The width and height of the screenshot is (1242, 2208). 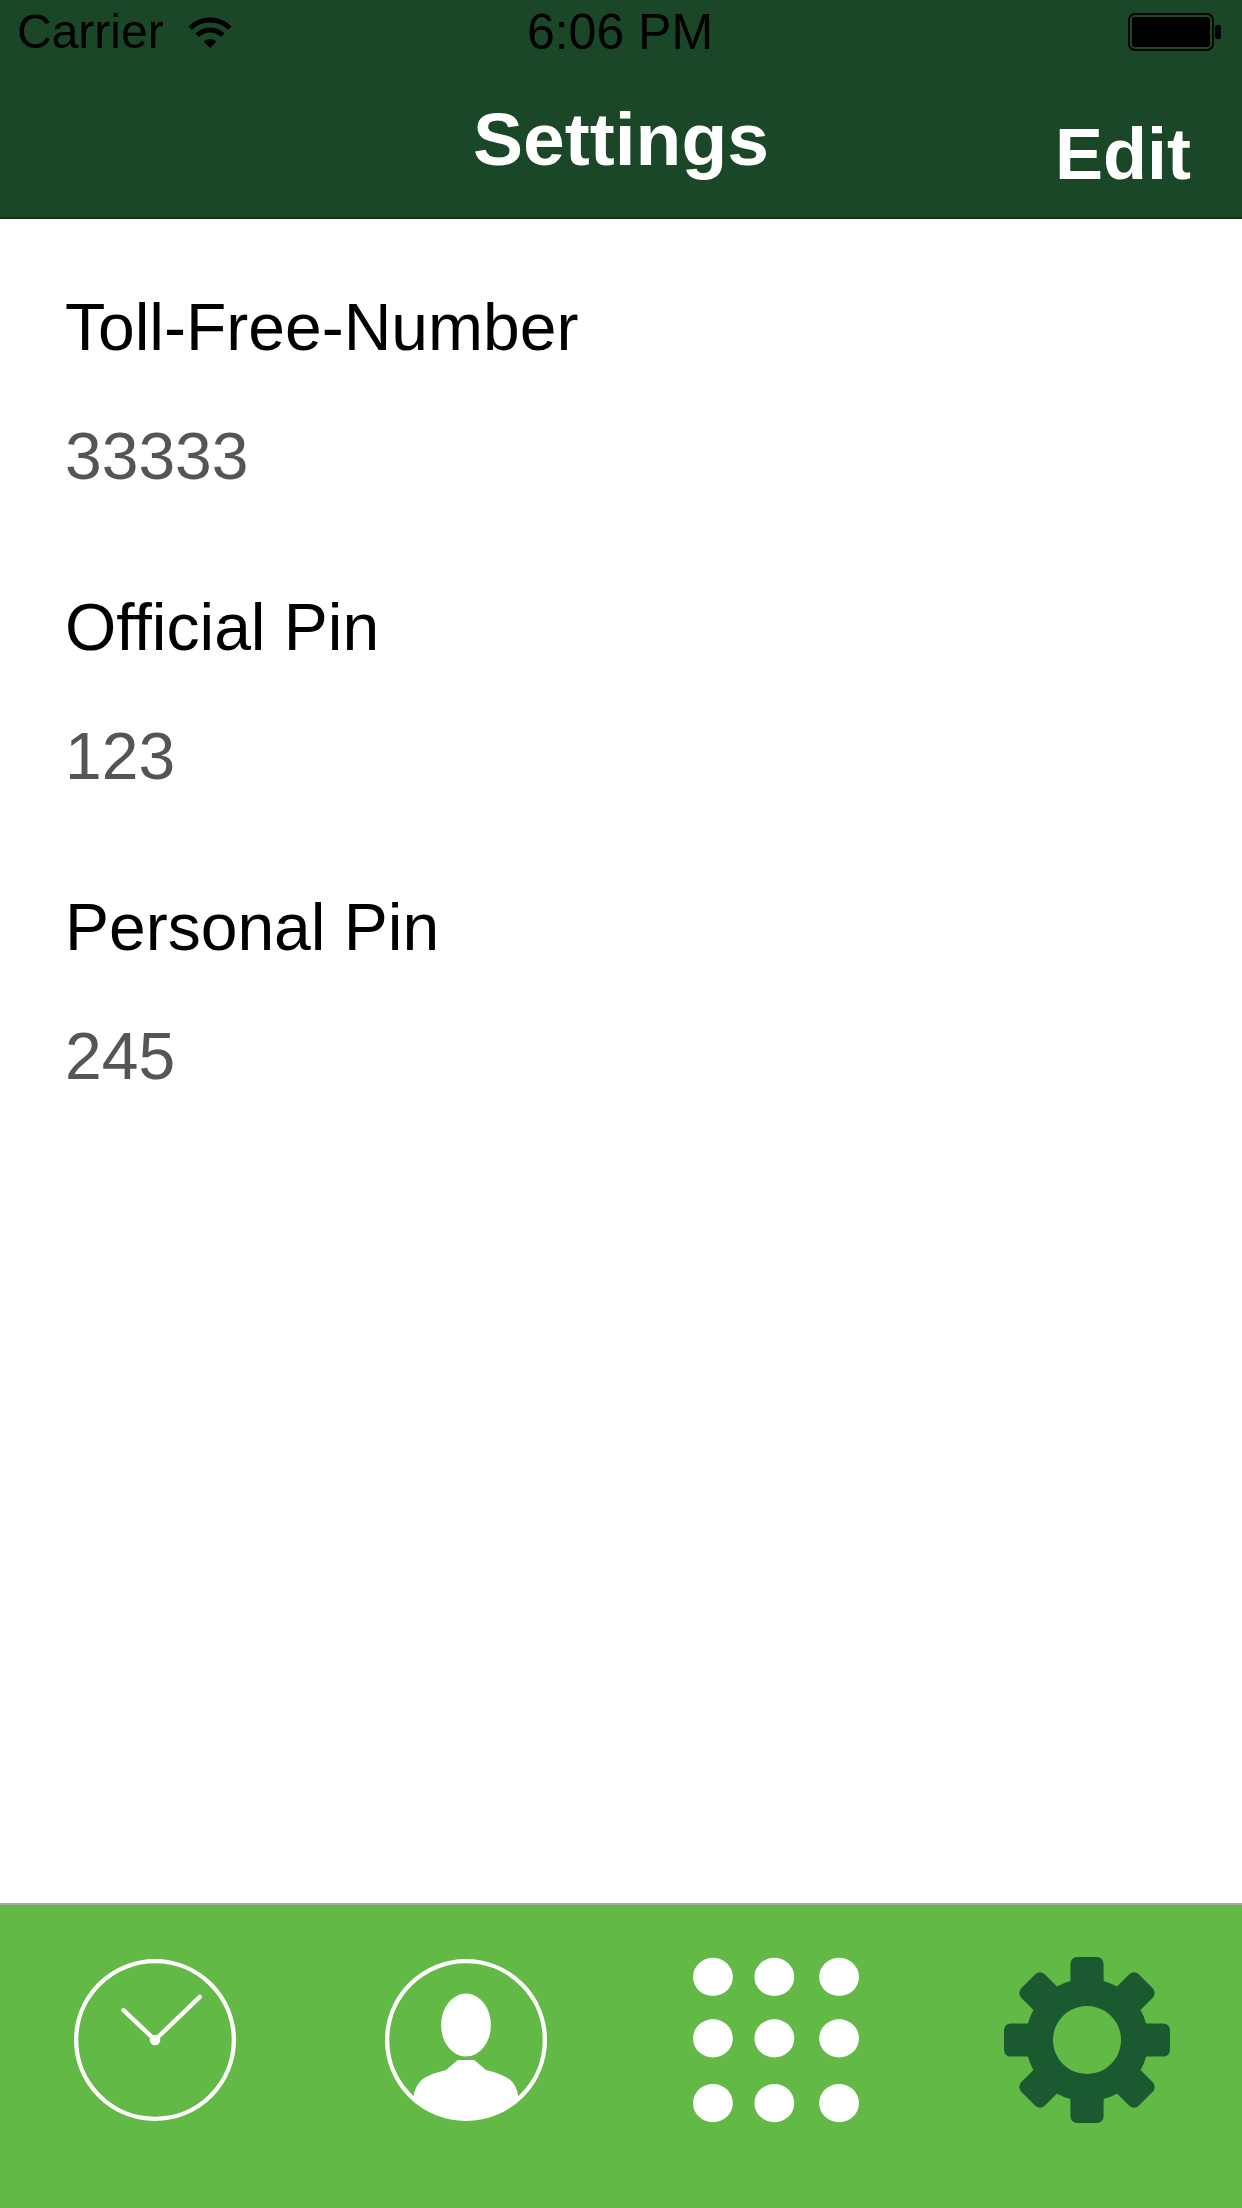 I want to click on gear-tab, so click(x=1086, y=2040).